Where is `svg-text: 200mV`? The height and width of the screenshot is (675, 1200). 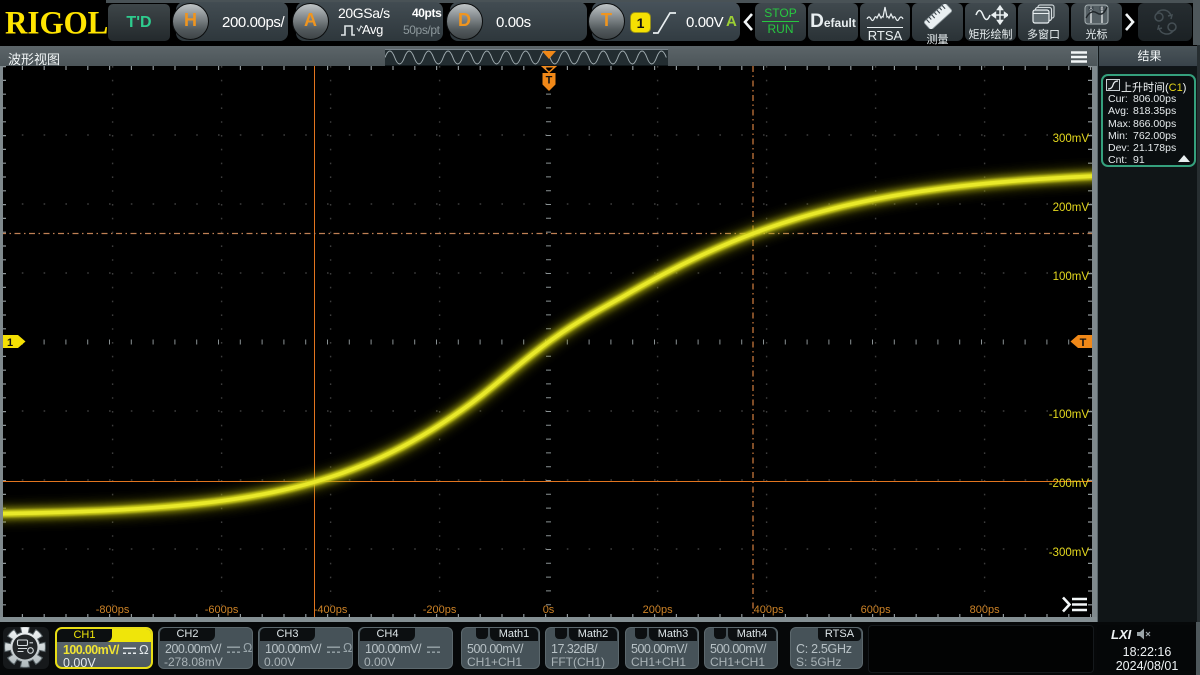
svg-text: 200mV is located at coordinates (1071, 208).